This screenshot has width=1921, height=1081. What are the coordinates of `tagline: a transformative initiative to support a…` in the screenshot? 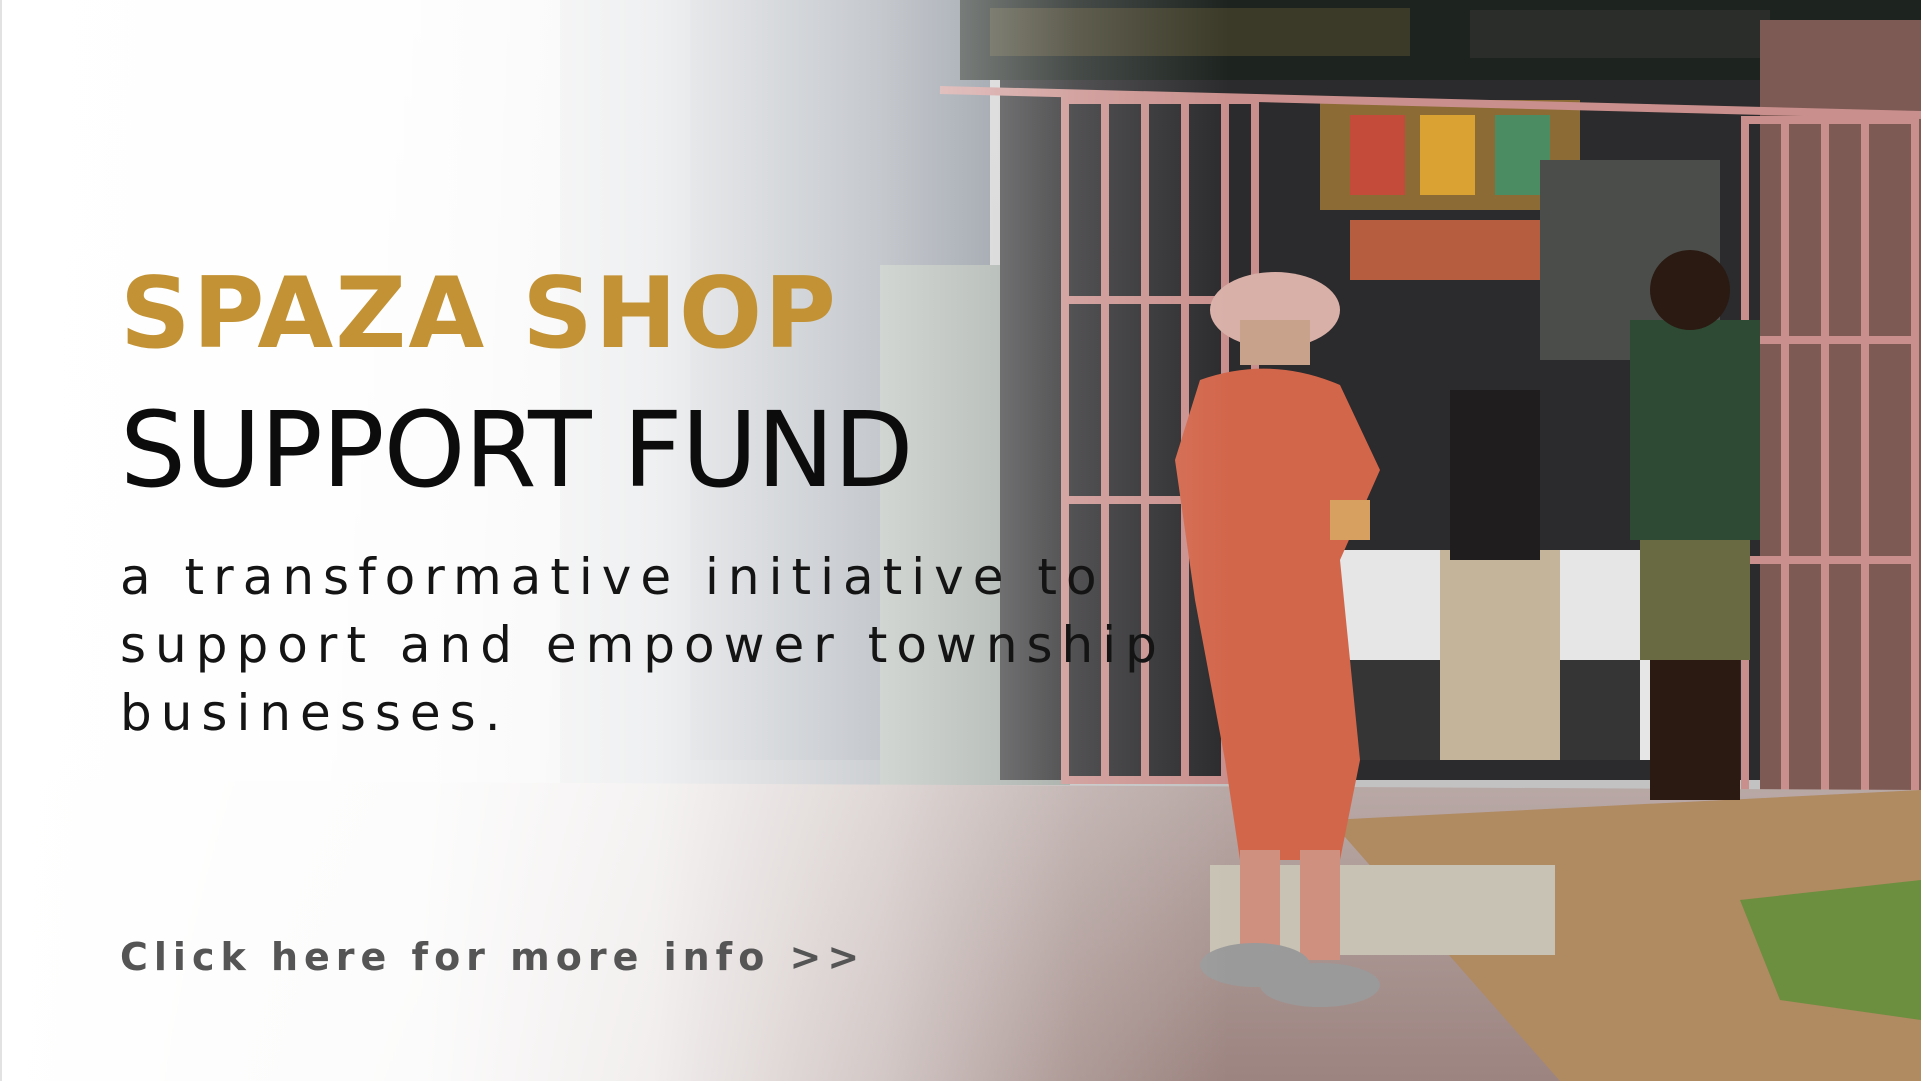 It's located at (643, 645).